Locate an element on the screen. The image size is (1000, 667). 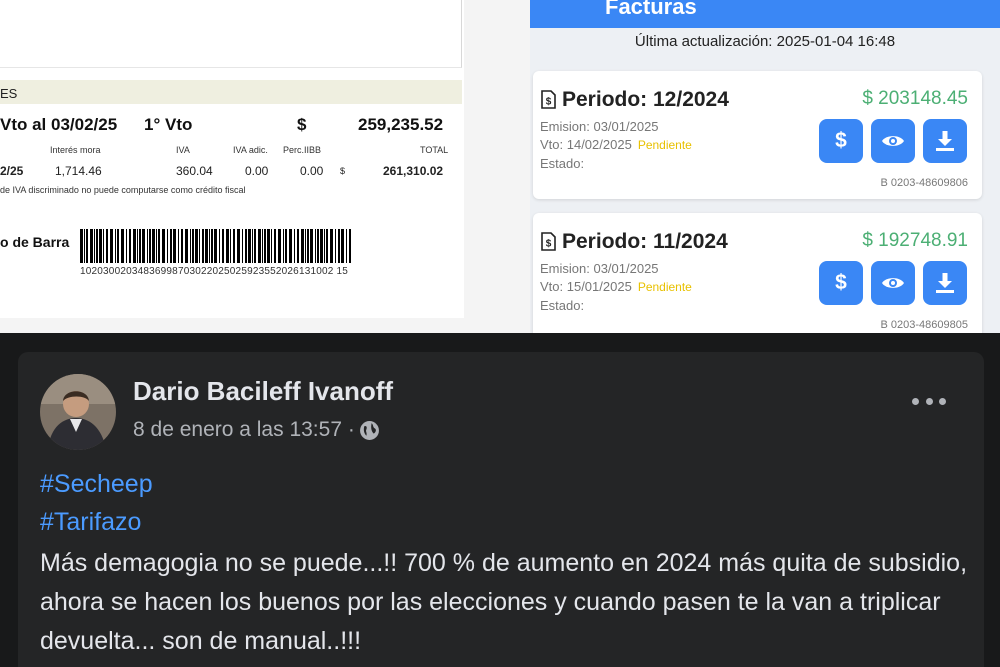
more-options-button is located at coordinates (929, 401).